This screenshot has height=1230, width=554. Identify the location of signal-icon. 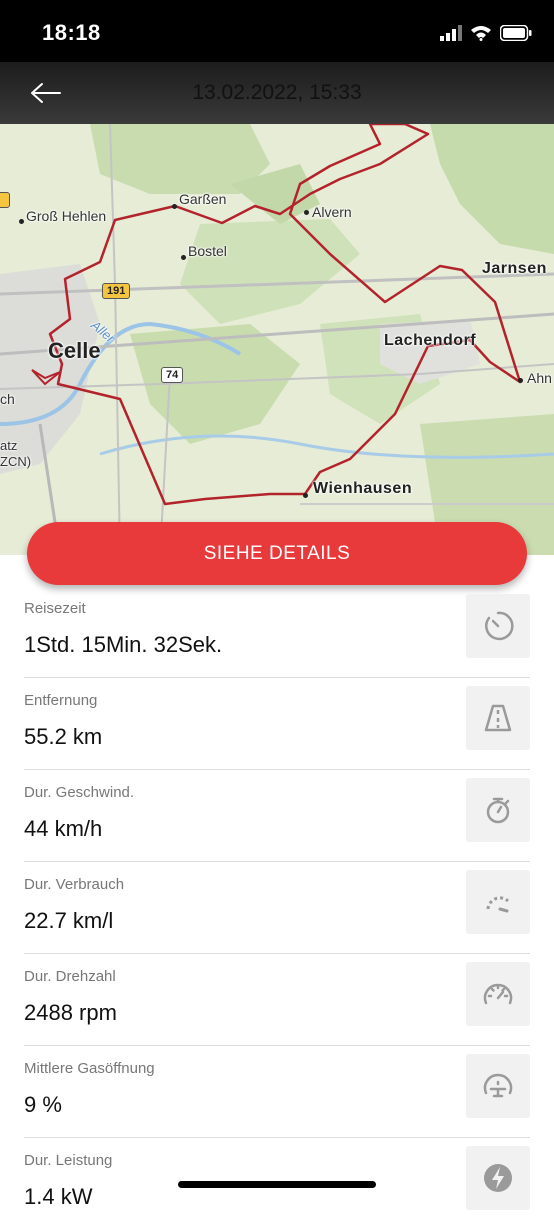
(451, 33).